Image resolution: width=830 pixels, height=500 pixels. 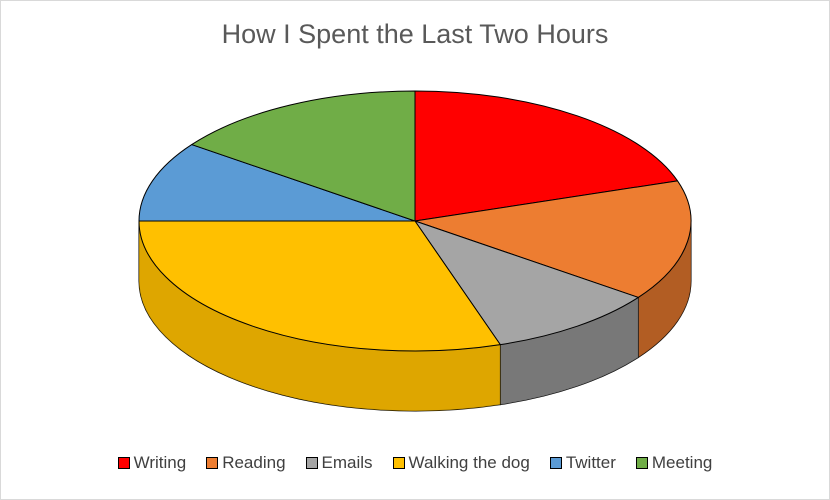 I want to click on legend-label: Twitter, so click(x=590, y=462).